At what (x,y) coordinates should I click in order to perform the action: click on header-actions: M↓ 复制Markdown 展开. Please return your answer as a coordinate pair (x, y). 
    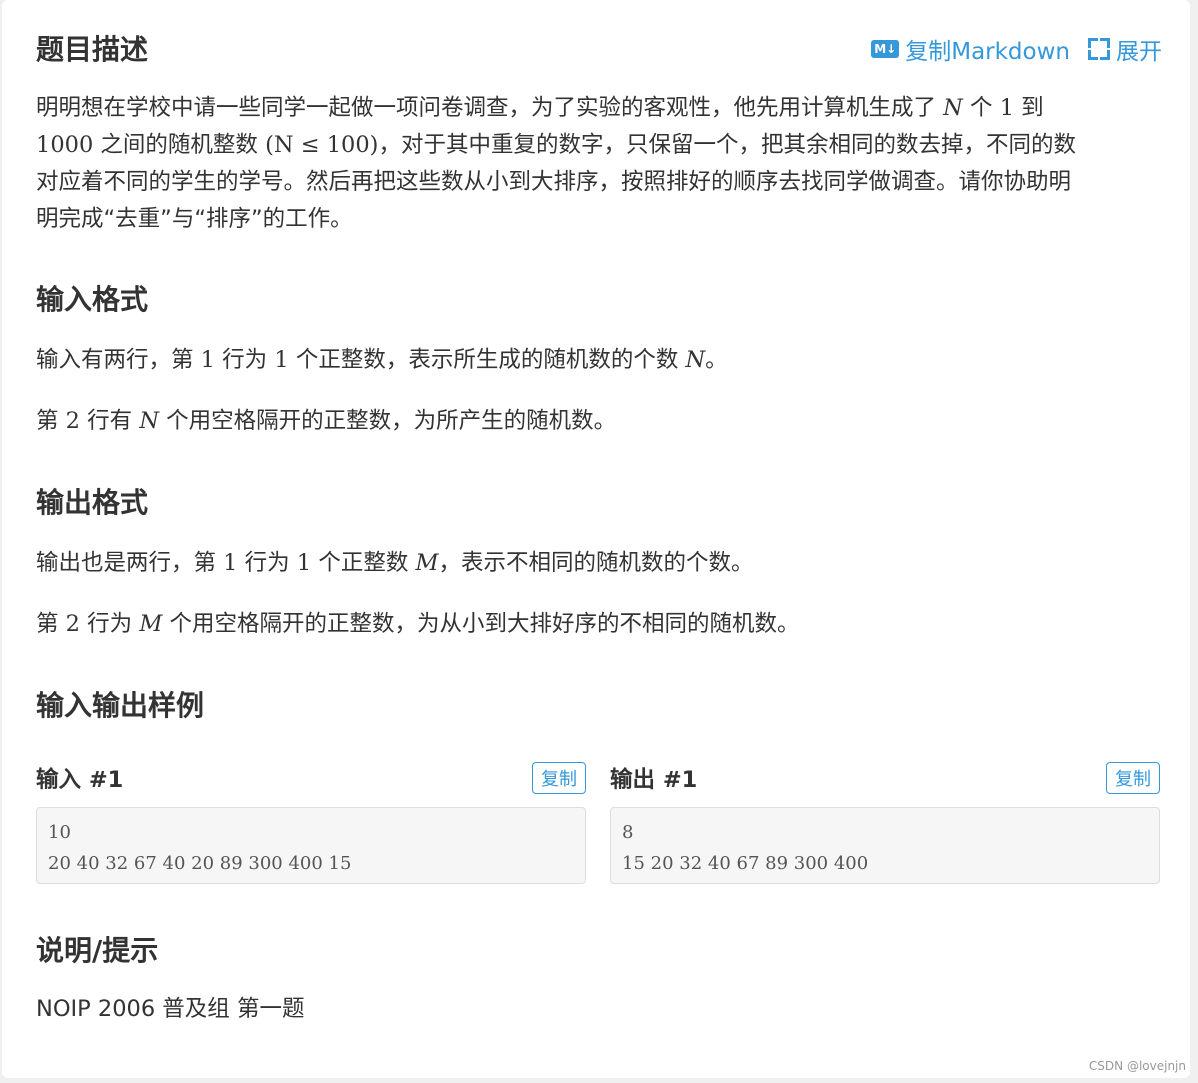
    Looking at the image, I should click on (1016, 49).